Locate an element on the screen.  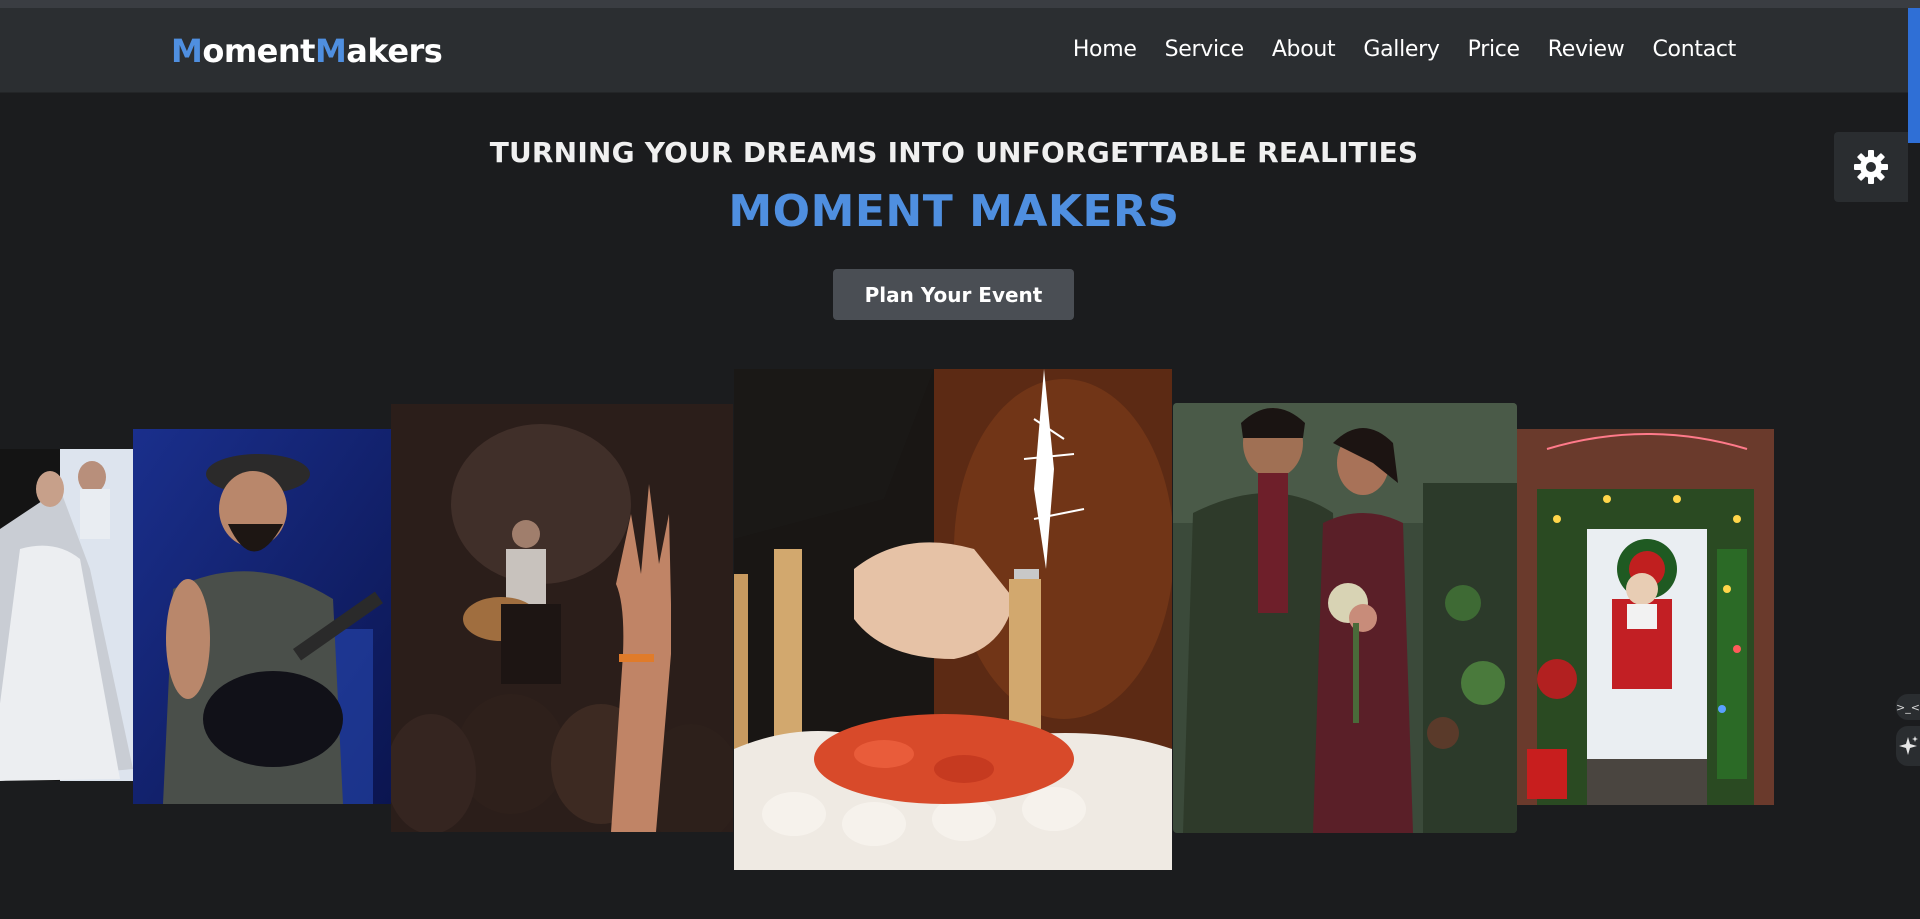
hero-title: MOMENT MAKERS is located at coordinates (954, 211).